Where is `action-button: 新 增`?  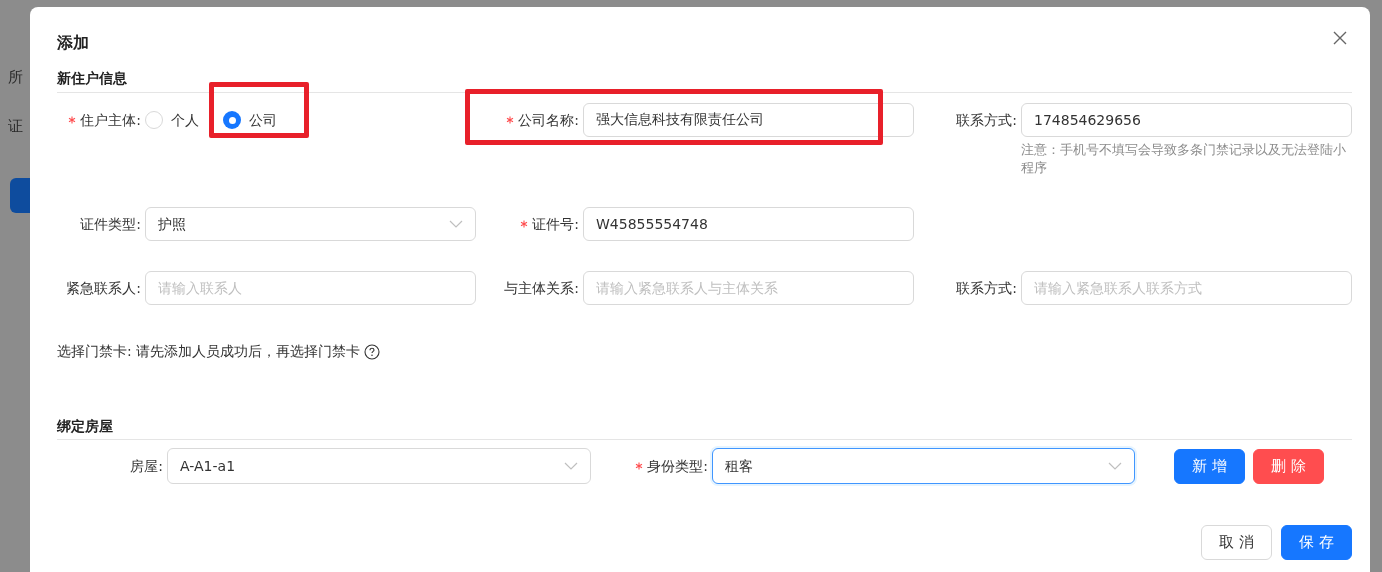
action-button: 新 增 is located at coordinates (1209, 466).